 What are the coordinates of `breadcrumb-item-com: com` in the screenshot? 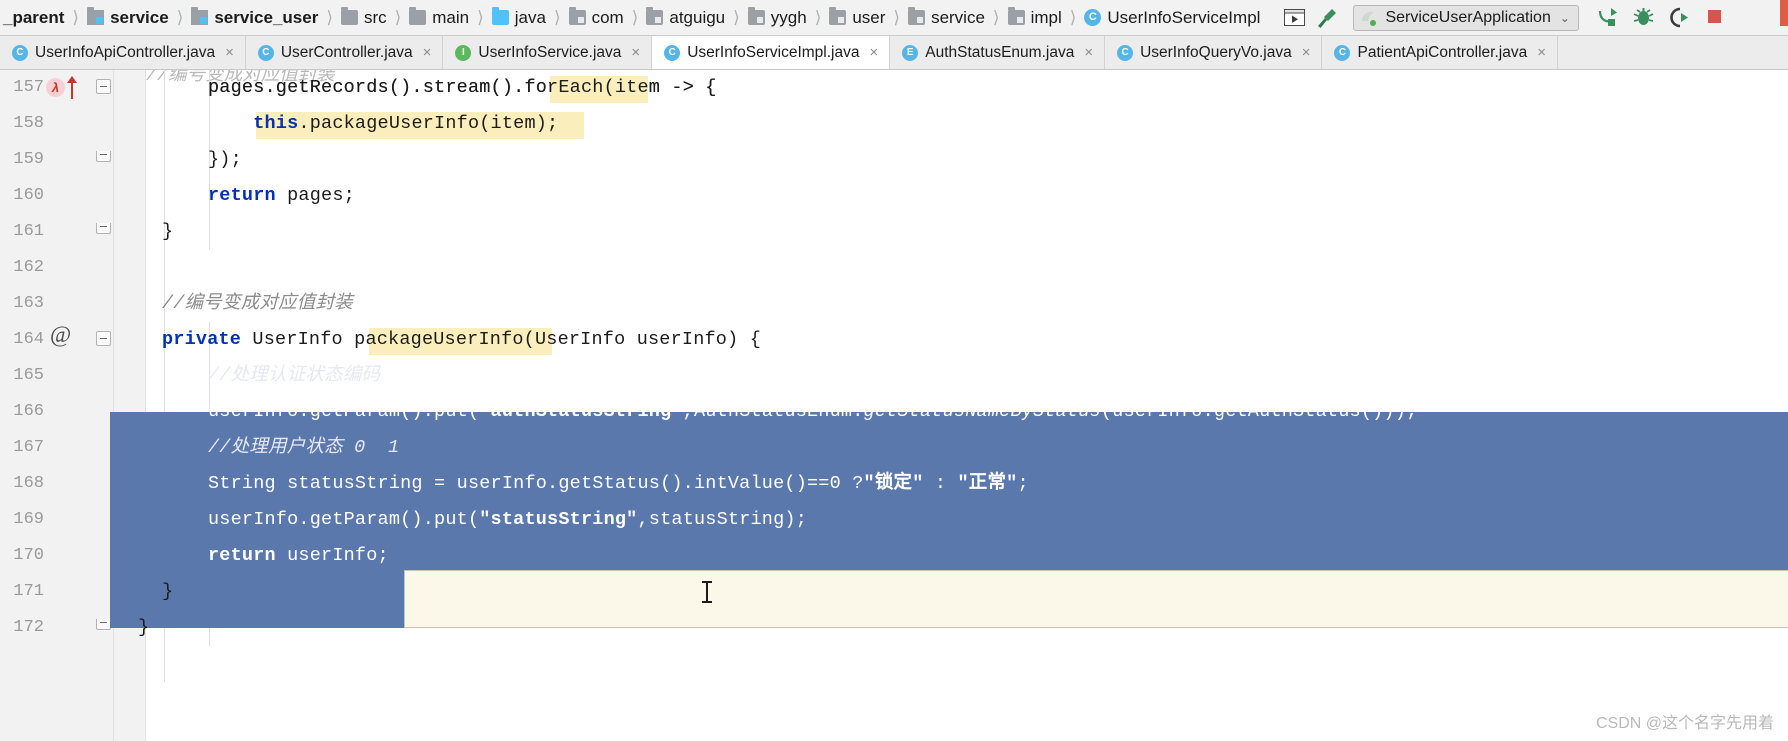 It's located at (596, 17).